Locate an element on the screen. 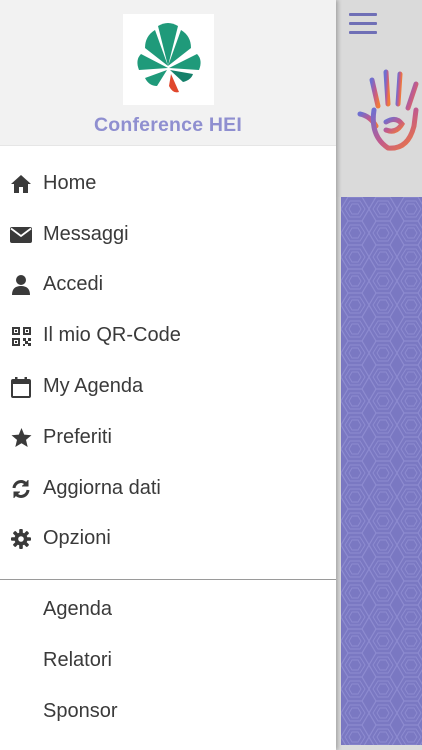 The width and height of the screenshot is (422, 750). menu-item-label: Relatori is located at coordinates (77, 660).